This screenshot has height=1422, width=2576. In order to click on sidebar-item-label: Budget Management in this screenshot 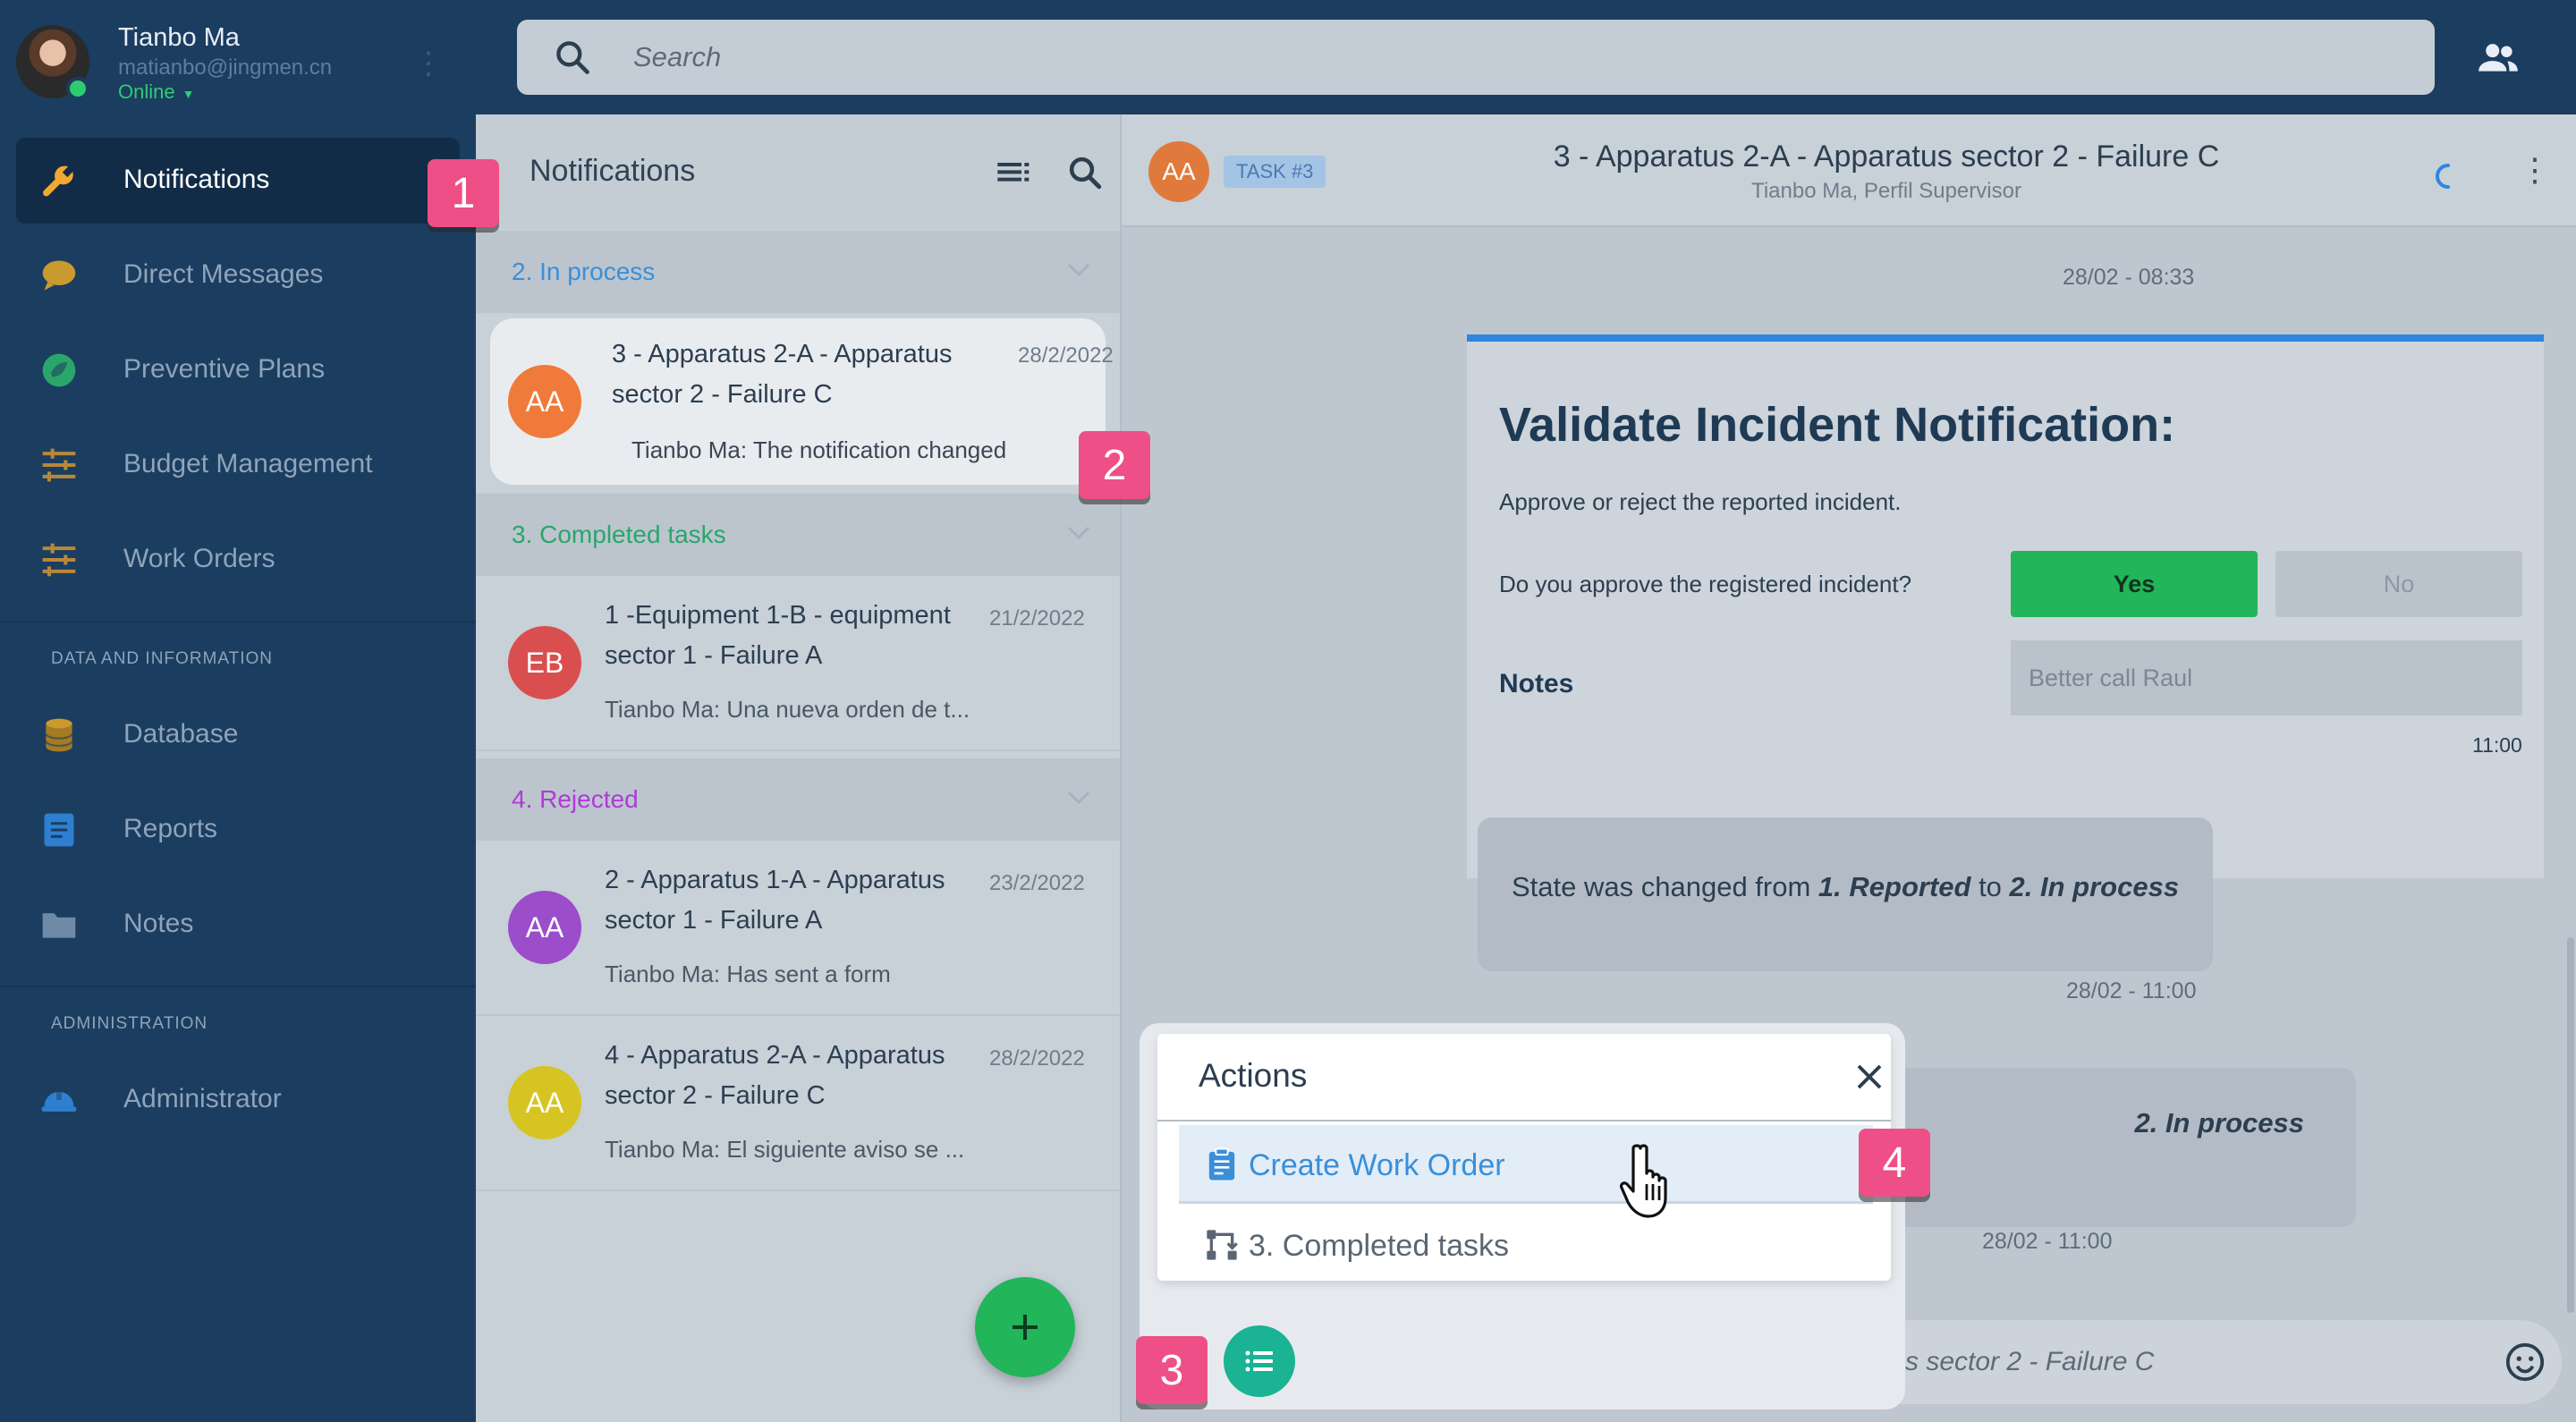, I will do `click(248, 463)`.